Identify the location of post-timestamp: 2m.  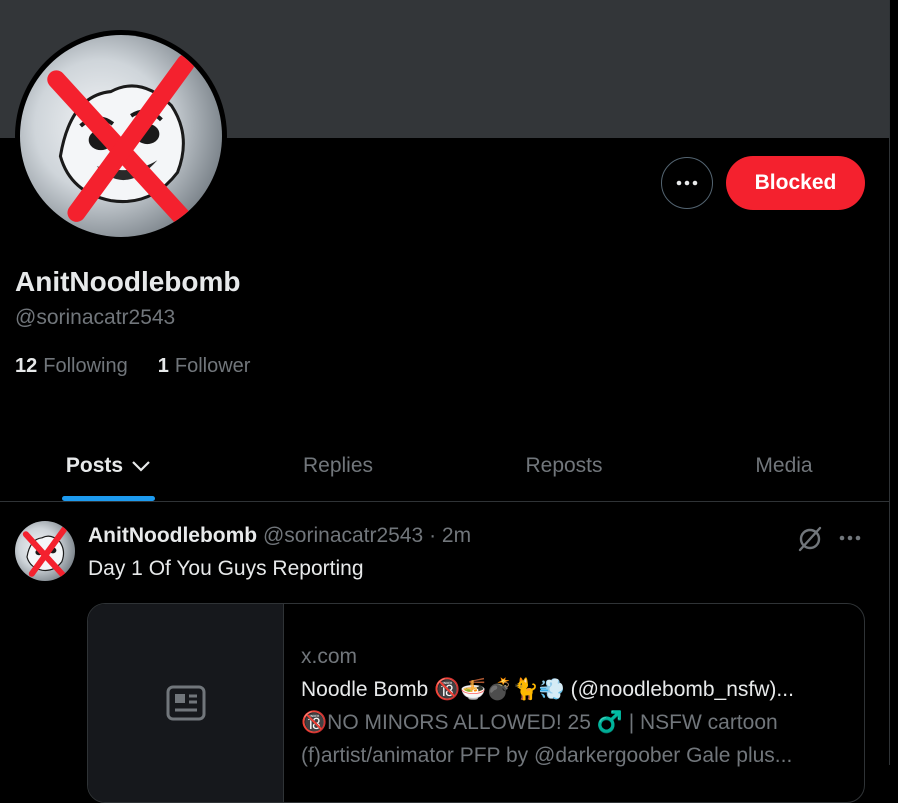
(456, 535).